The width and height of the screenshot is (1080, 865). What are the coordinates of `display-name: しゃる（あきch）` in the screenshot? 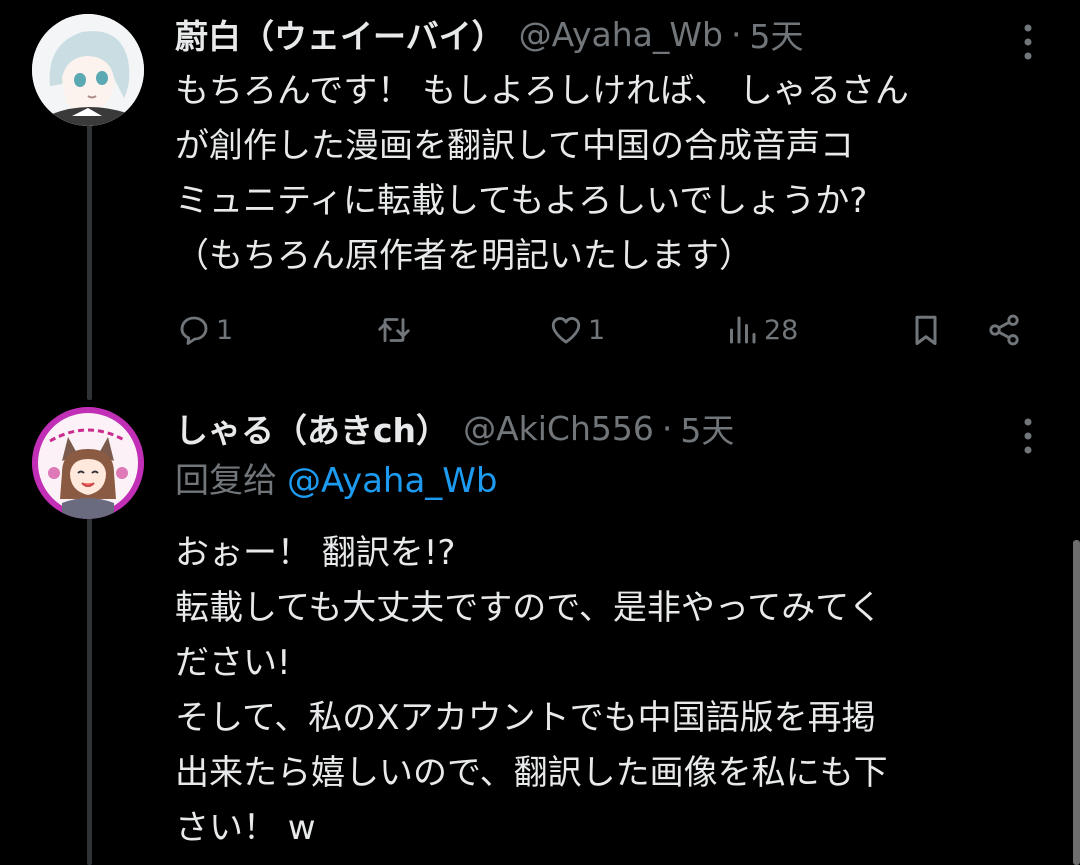 It's located at (312, 428).